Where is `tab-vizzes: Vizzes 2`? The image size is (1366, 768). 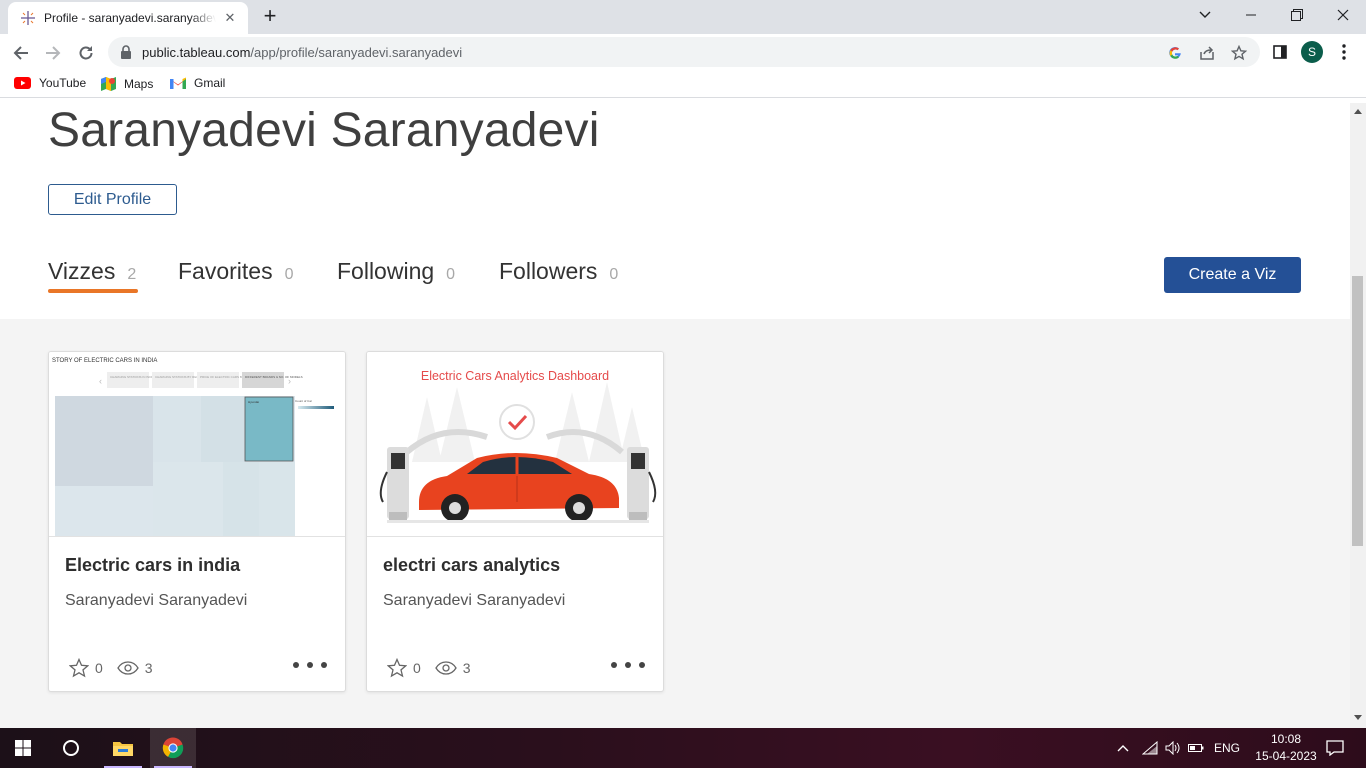 tab-vizzes: Vizzes 2 is located at coordinates (92, 271).